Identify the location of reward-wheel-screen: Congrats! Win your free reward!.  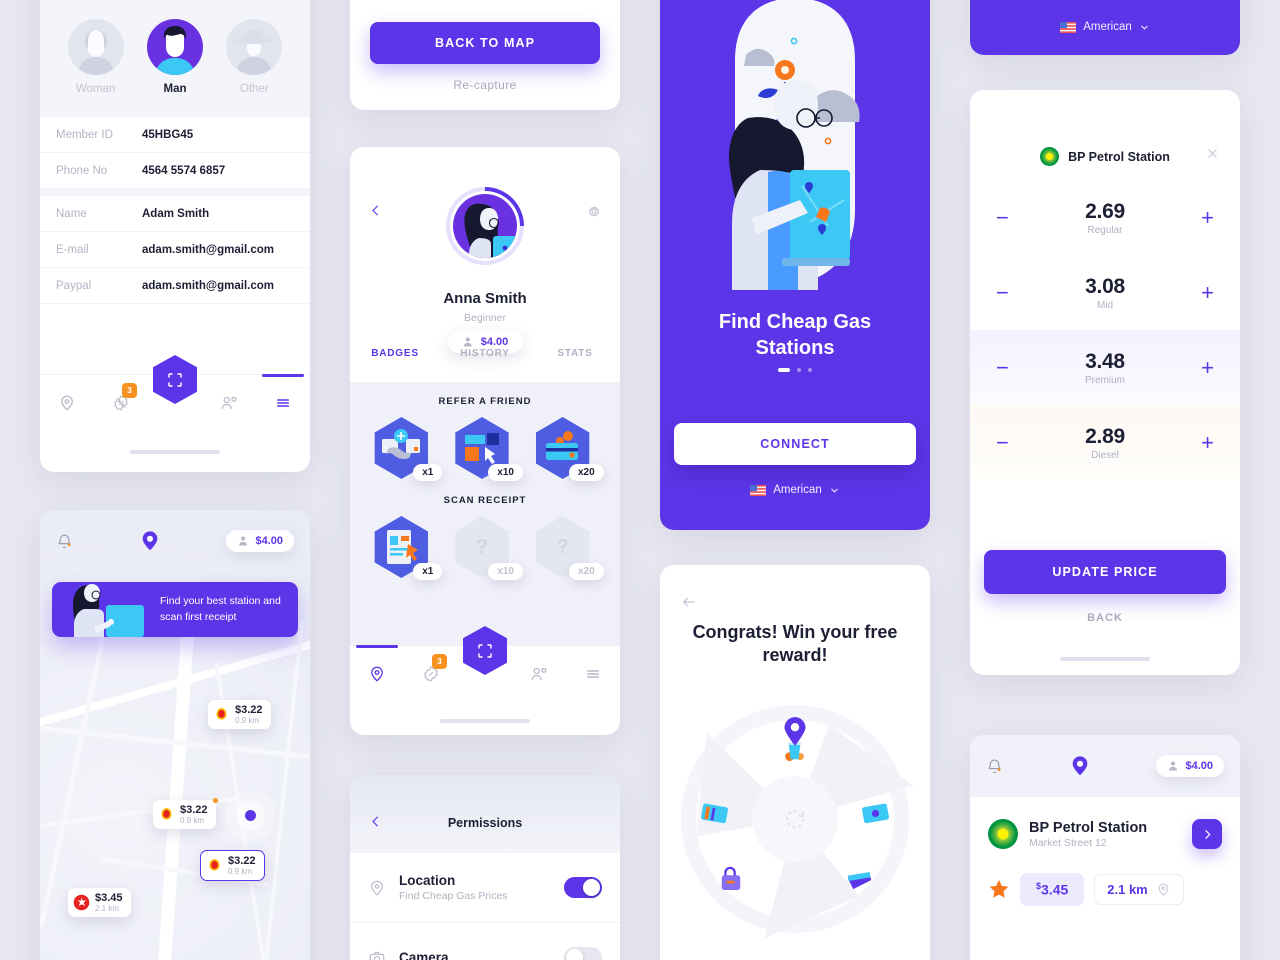
(795, 762).